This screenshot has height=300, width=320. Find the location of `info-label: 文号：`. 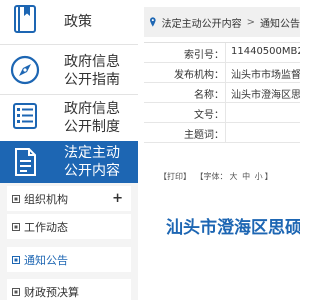

info-label: 文号： is located at coordinates (209, 115).